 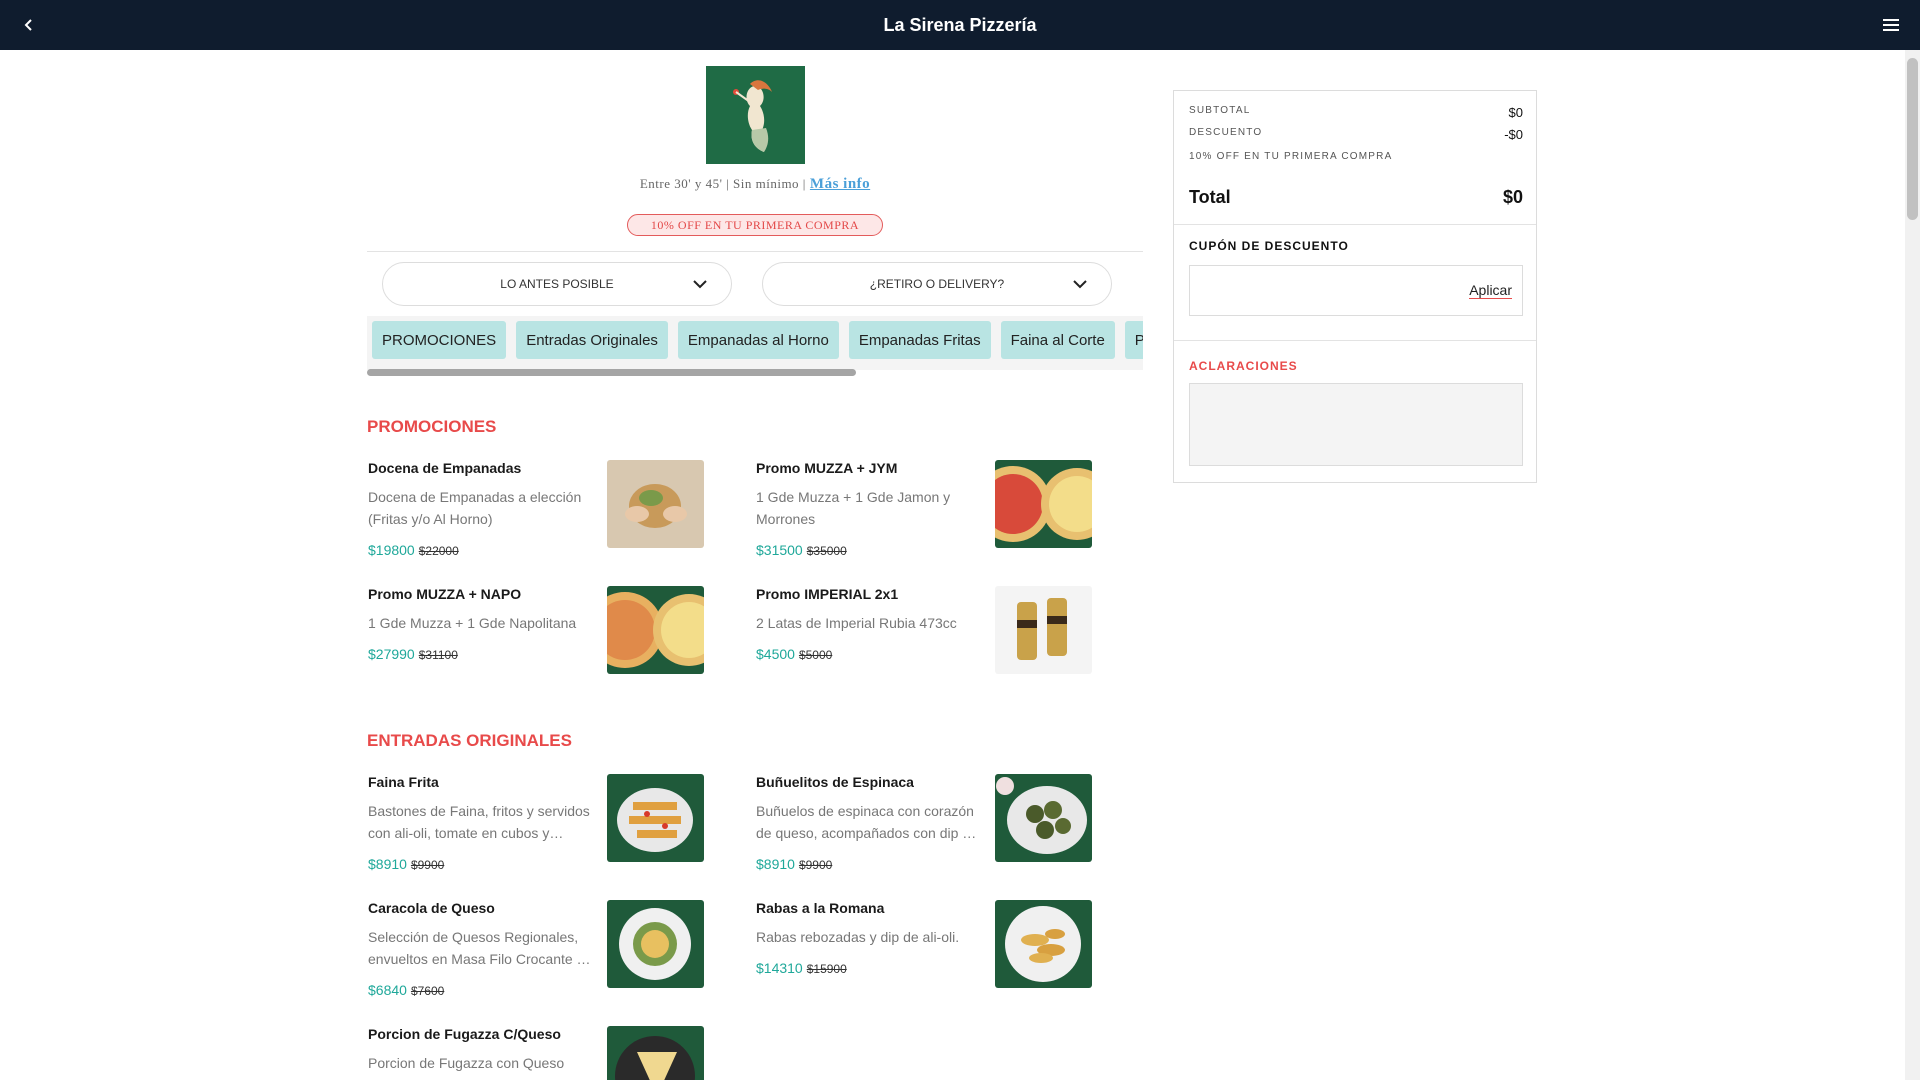 What do you see at coordinates (472, 623) in the screenshot?
I see `item-description: 1 Gde Muzza + 1 Gde Napolitana` at bounding box center [472, 623].